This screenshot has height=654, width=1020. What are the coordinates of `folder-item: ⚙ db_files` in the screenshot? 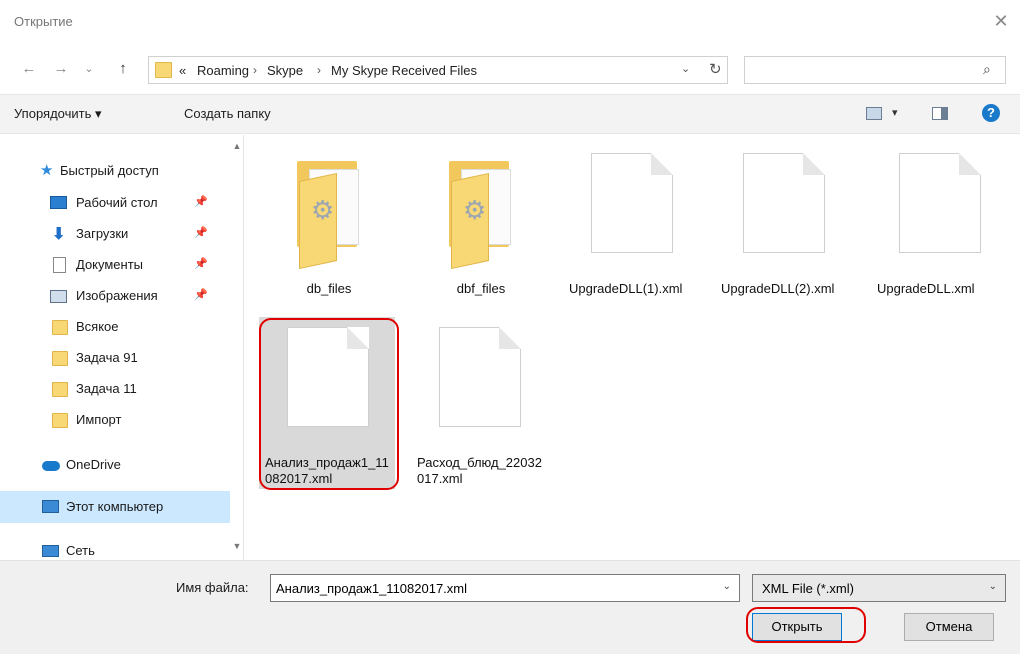 It's located at (327, 229).